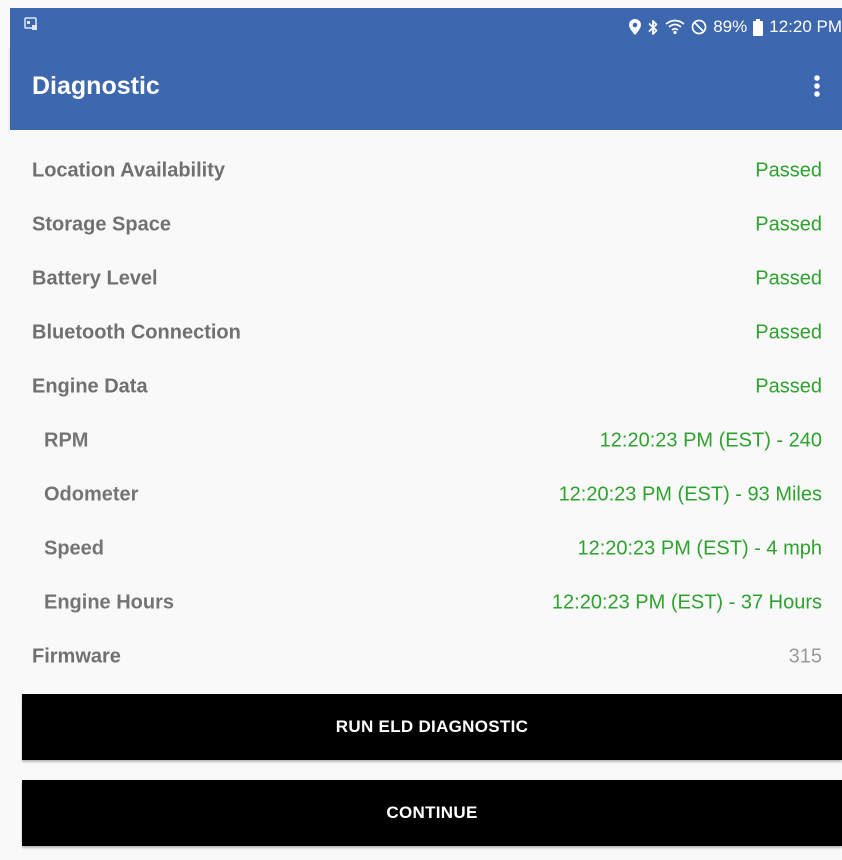  Describe the element at coordinates (74, 548) in the screenshot. I see `diag-label: Speed` at that location.